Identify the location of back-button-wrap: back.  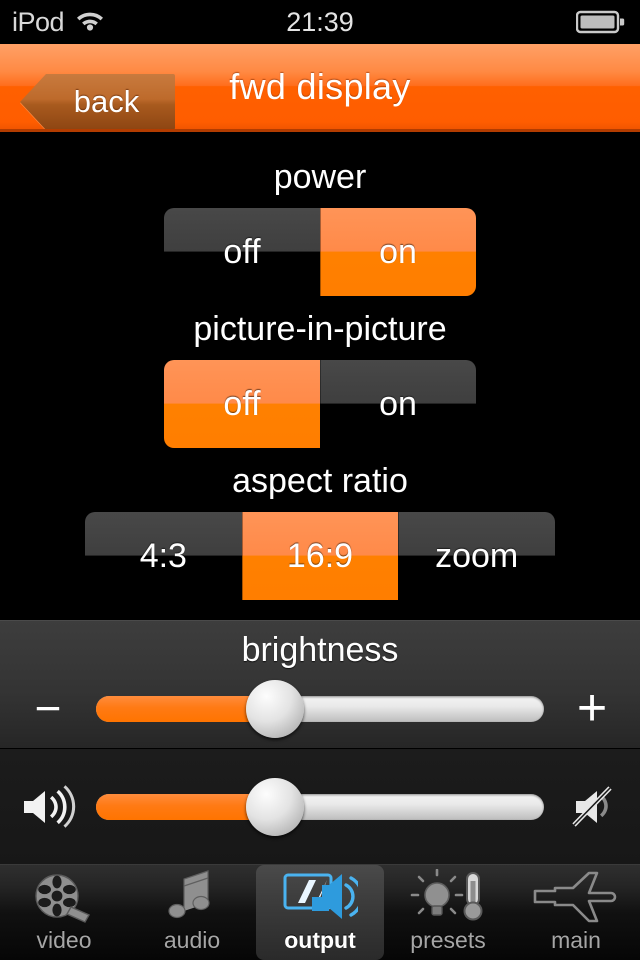
(92, 94).